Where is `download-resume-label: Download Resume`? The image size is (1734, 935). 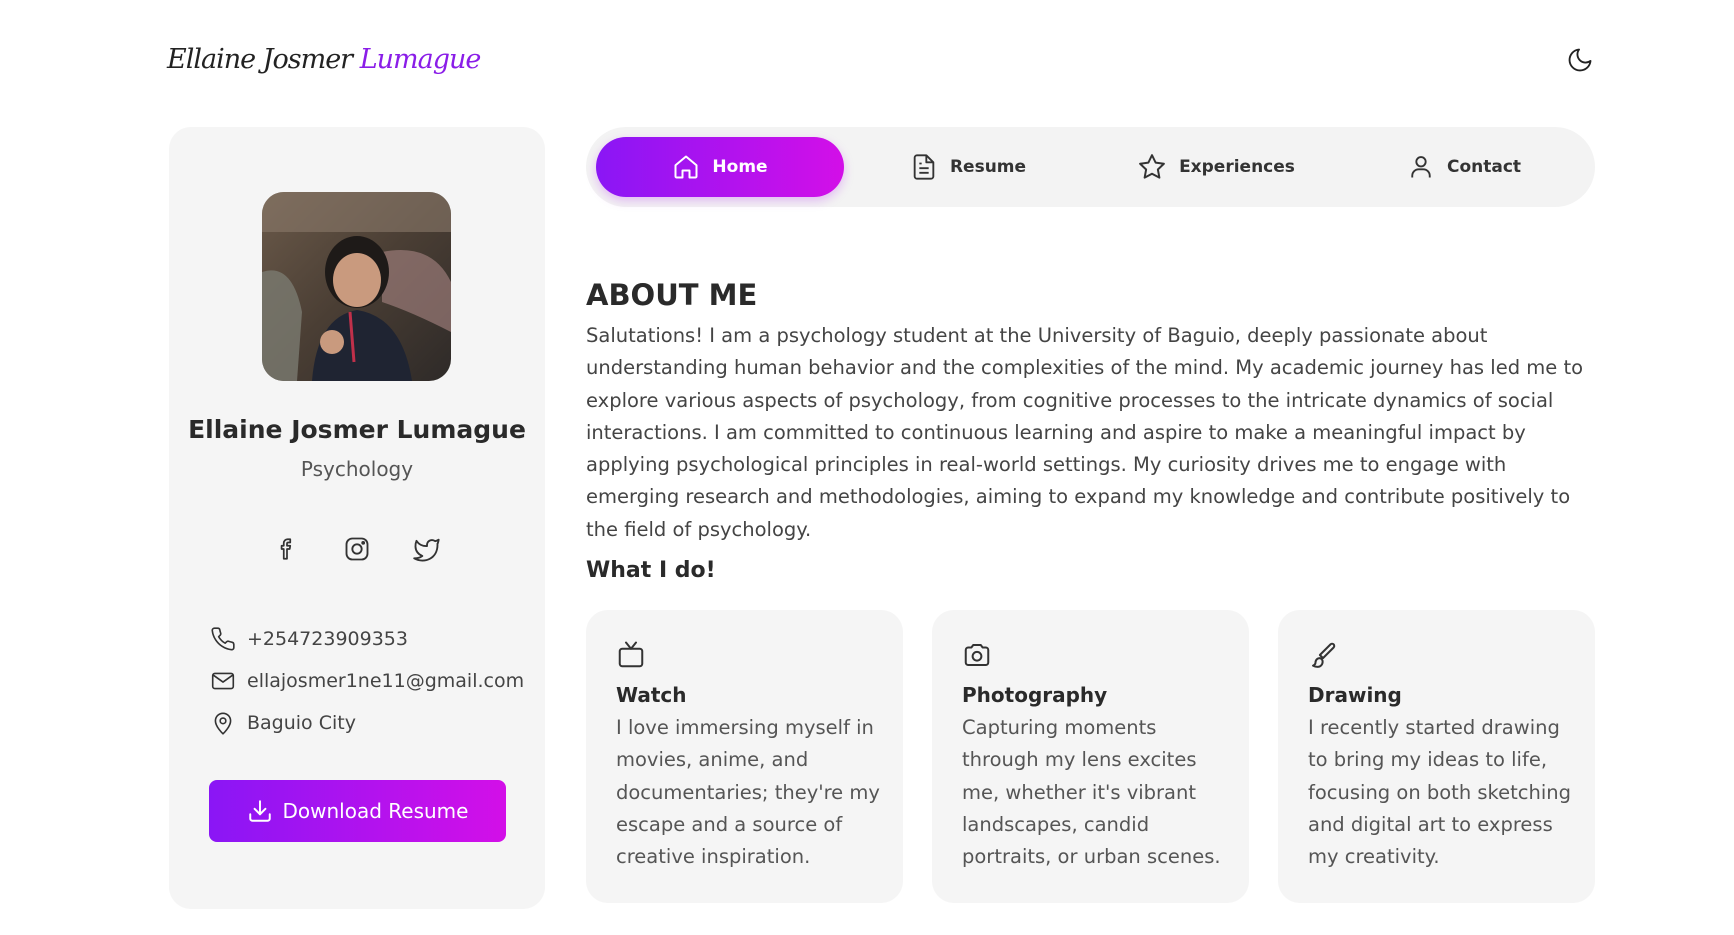 download-resume-label: Download Resume is located at coordinates (375, 811).